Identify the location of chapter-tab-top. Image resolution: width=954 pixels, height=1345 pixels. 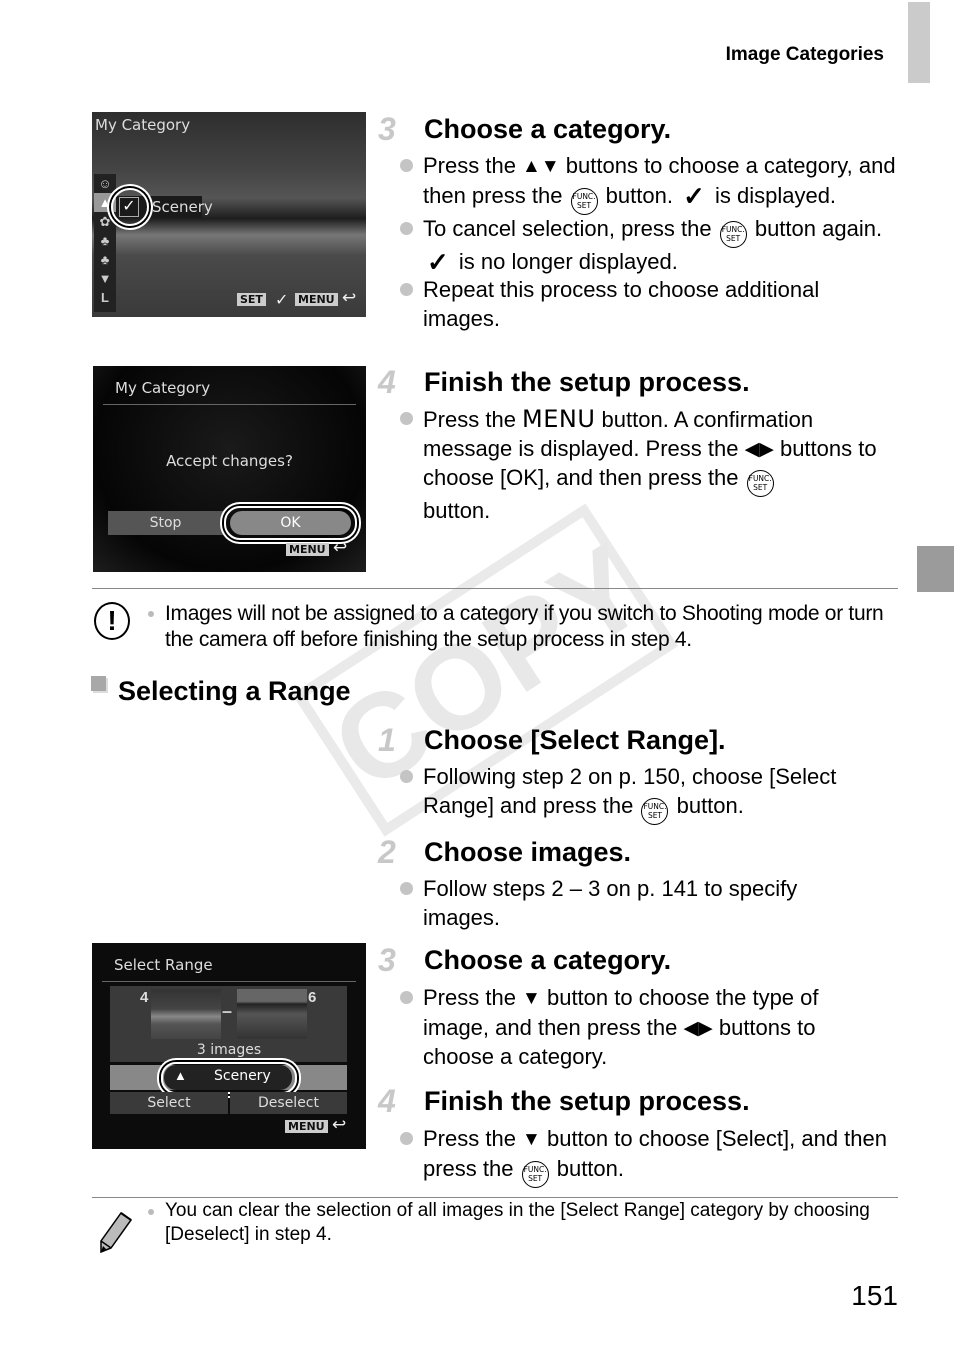
(919, 42).